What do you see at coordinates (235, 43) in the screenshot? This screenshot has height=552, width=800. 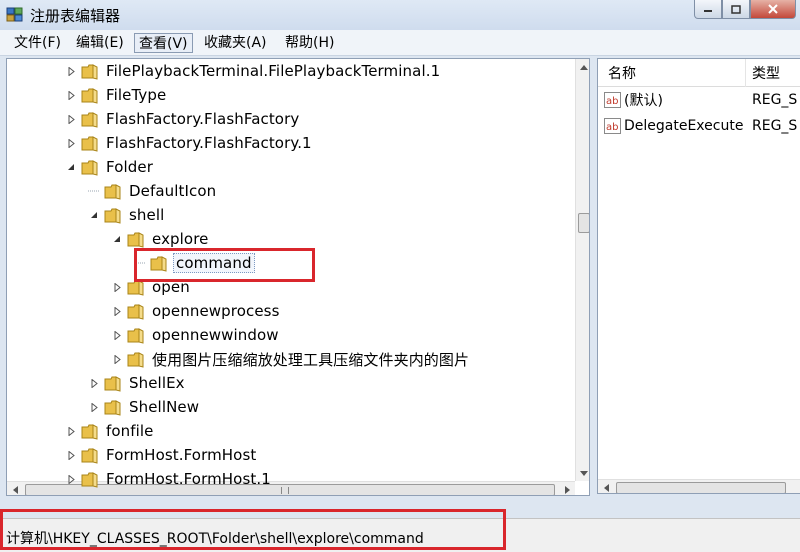 I see `menu-favorites: 收藏夹(A)` at bounding box center [235, 43].